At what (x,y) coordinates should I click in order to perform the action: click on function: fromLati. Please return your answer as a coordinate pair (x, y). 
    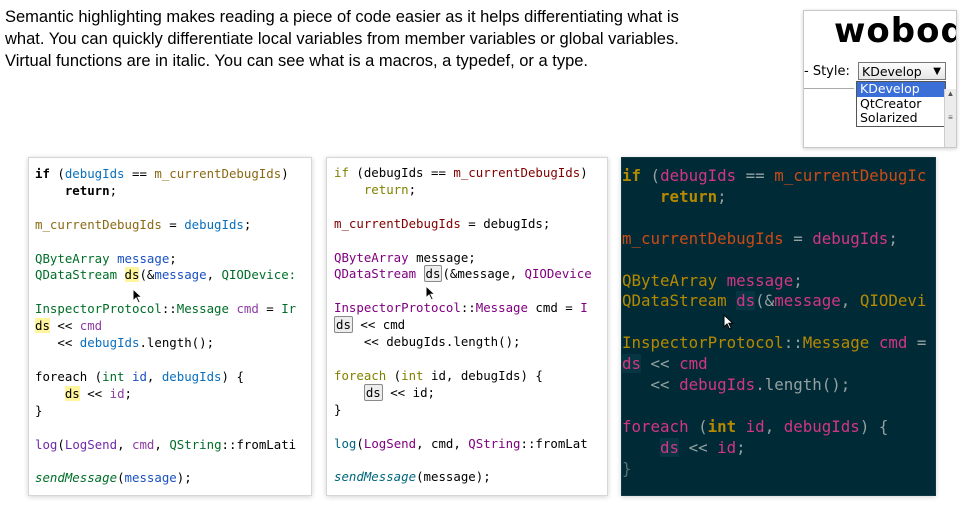
    Looking at the image, I should click on (266, 444).